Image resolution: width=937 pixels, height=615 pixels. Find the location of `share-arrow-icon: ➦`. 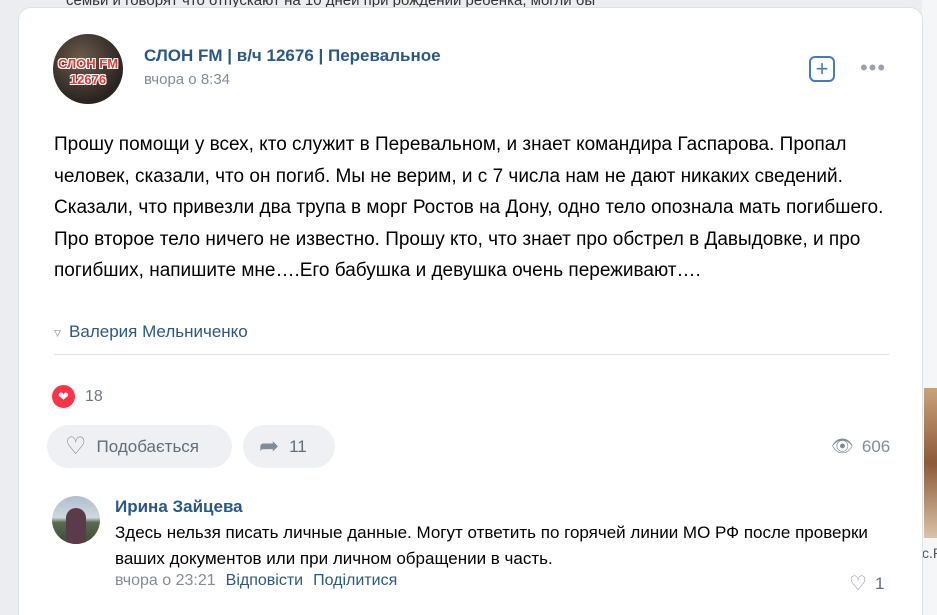

share-arrow-icon: ➦ is located at coordinates (269, 446).